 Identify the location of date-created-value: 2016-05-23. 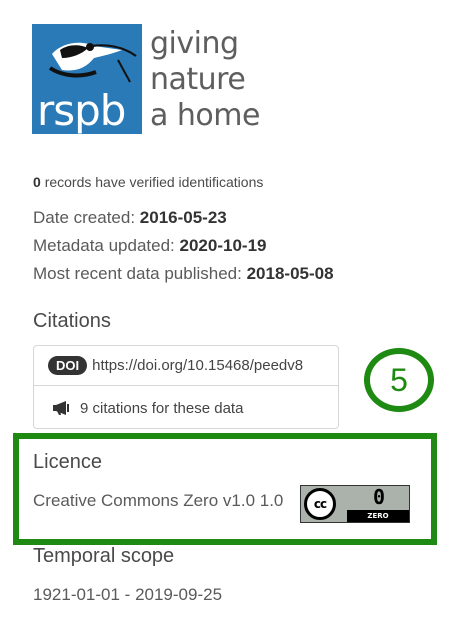
(183, 217).